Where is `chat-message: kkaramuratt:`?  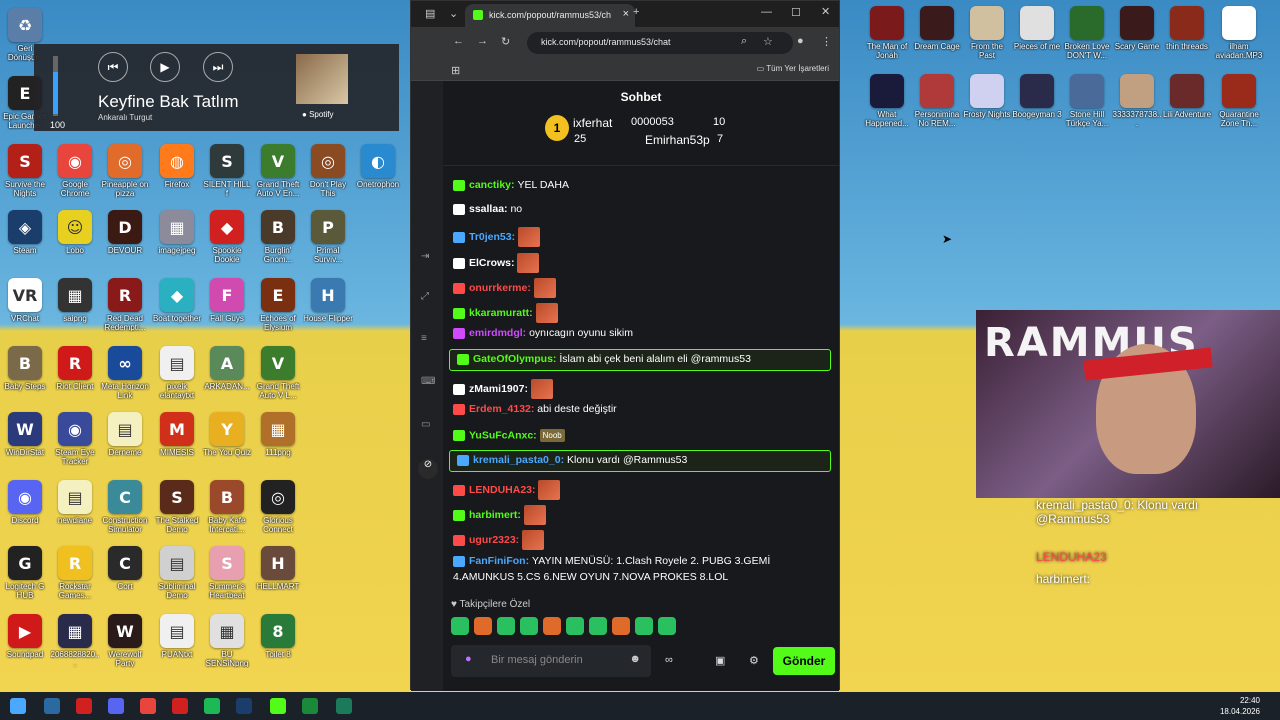
chat-message: kkaramuratt: is located at coordinates (505, 313).